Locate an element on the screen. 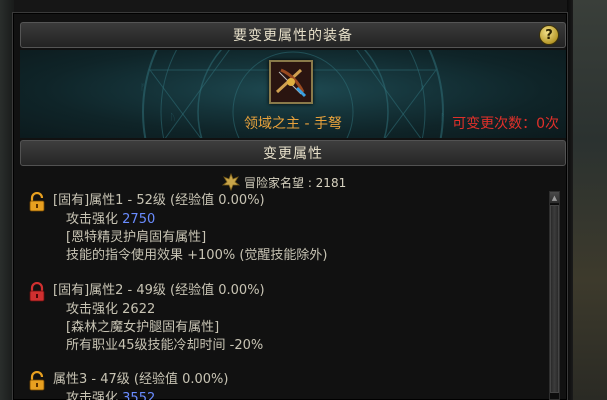 The height and width of the screenshot is (400, 607). section-title: 变更属性 is located at coordinates (293, 154).